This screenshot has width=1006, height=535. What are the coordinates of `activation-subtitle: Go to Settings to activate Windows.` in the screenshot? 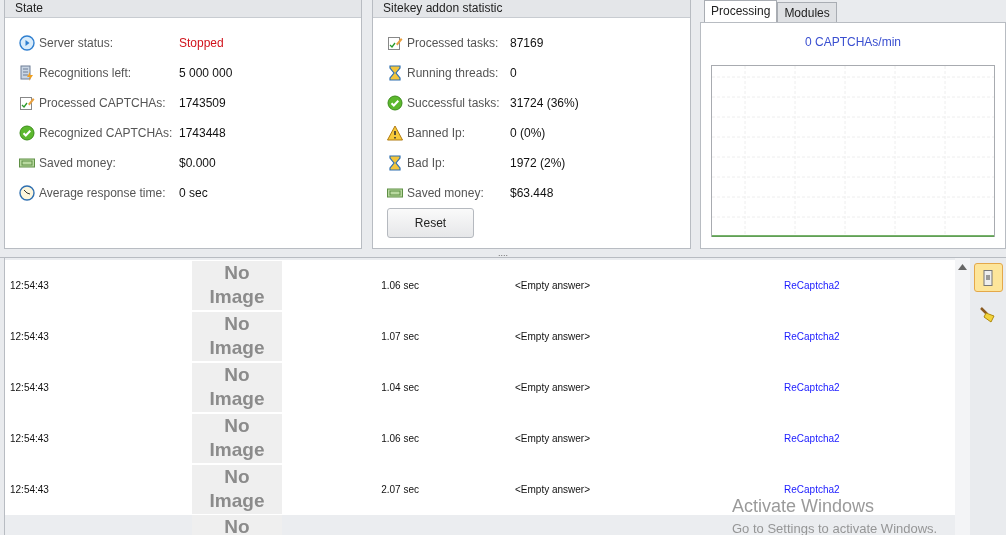 It's located at (835, 528).